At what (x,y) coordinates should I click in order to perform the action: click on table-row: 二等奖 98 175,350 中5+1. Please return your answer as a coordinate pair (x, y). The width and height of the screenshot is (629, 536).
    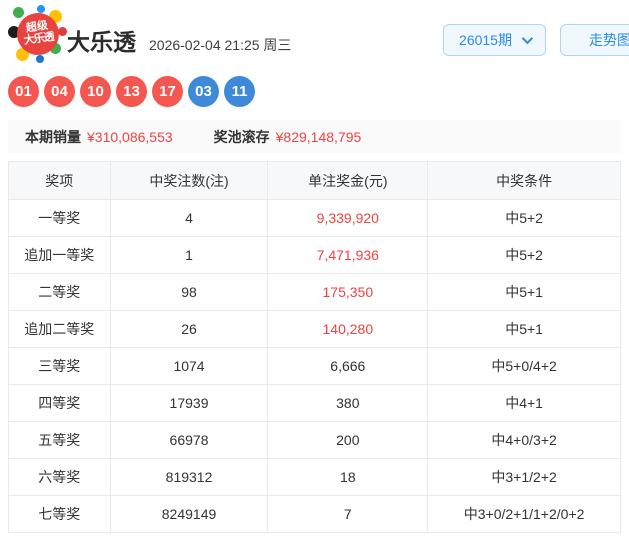
    Looking at the image, I should click on (314, 292).